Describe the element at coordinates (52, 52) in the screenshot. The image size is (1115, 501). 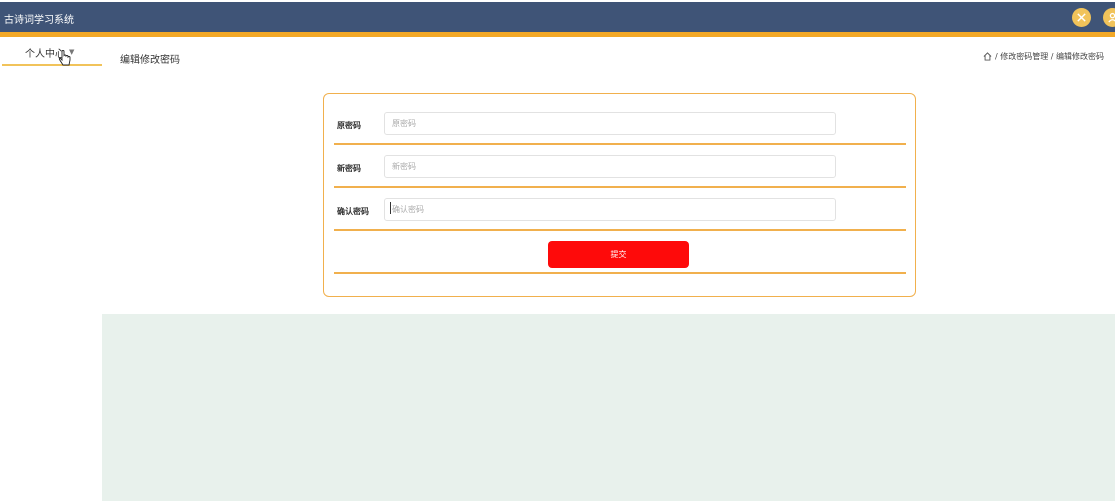
I see `sidebar-item-personal-center: 个人中心 ▼` at that location.